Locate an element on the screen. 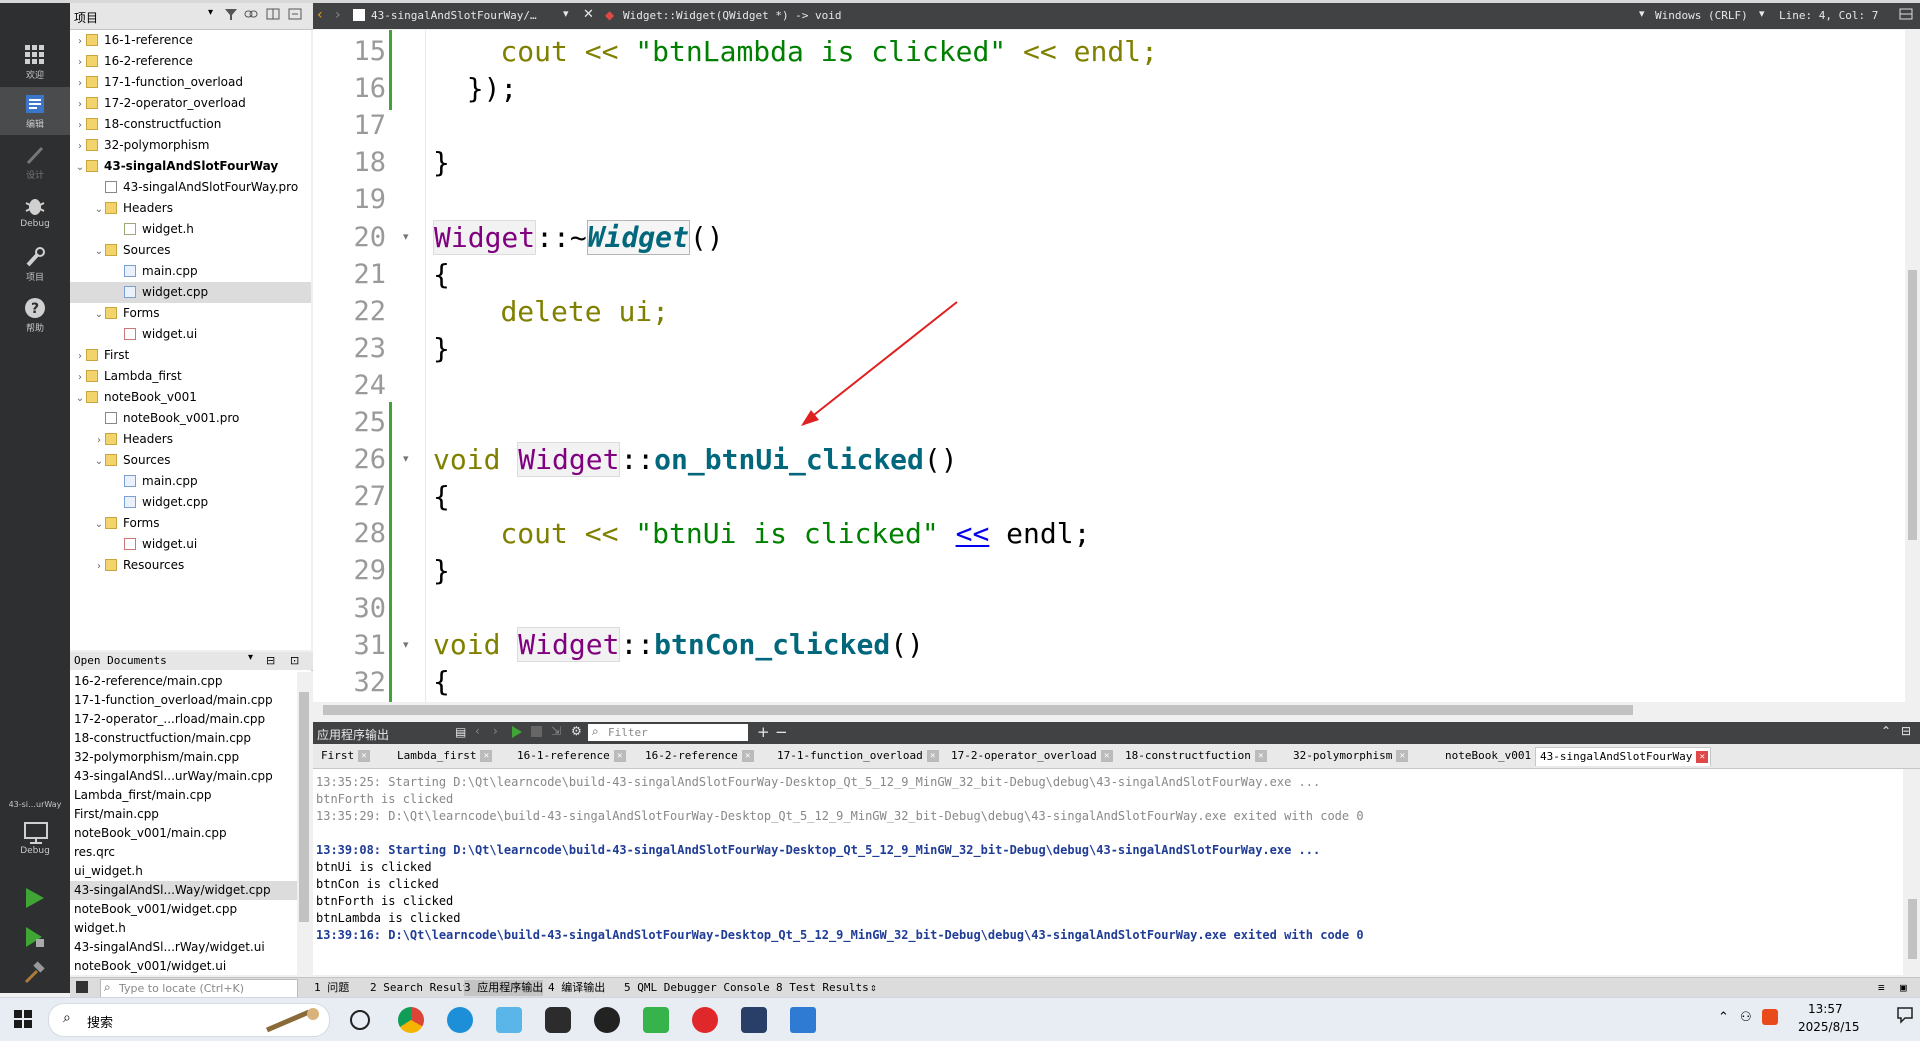 This screenshot has height=1041, width=1920. filter-icon is located at coordinates (231, 15).